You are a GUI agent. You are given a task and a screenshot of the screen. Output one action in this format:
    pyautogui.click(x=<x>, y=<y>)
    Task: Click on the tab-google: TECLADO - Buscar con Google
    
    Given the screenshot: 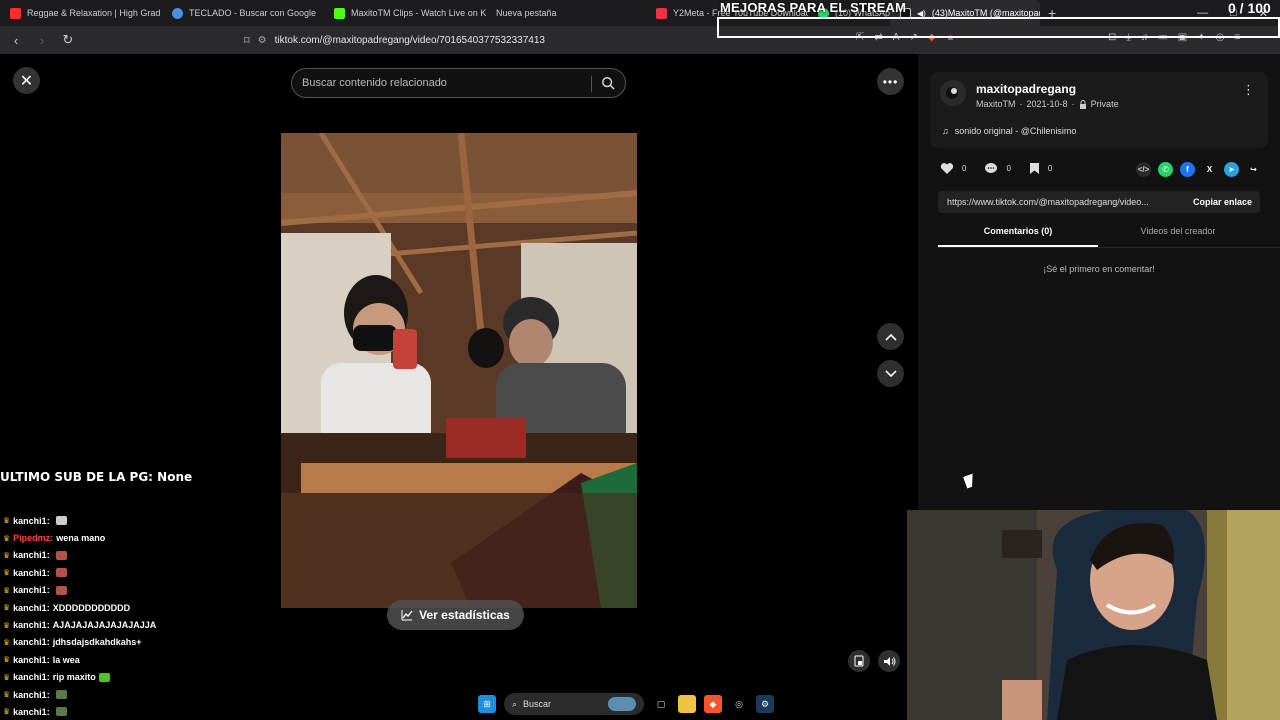 What is the action you would take?
    pyautogui.click(x=243, y=13)
    